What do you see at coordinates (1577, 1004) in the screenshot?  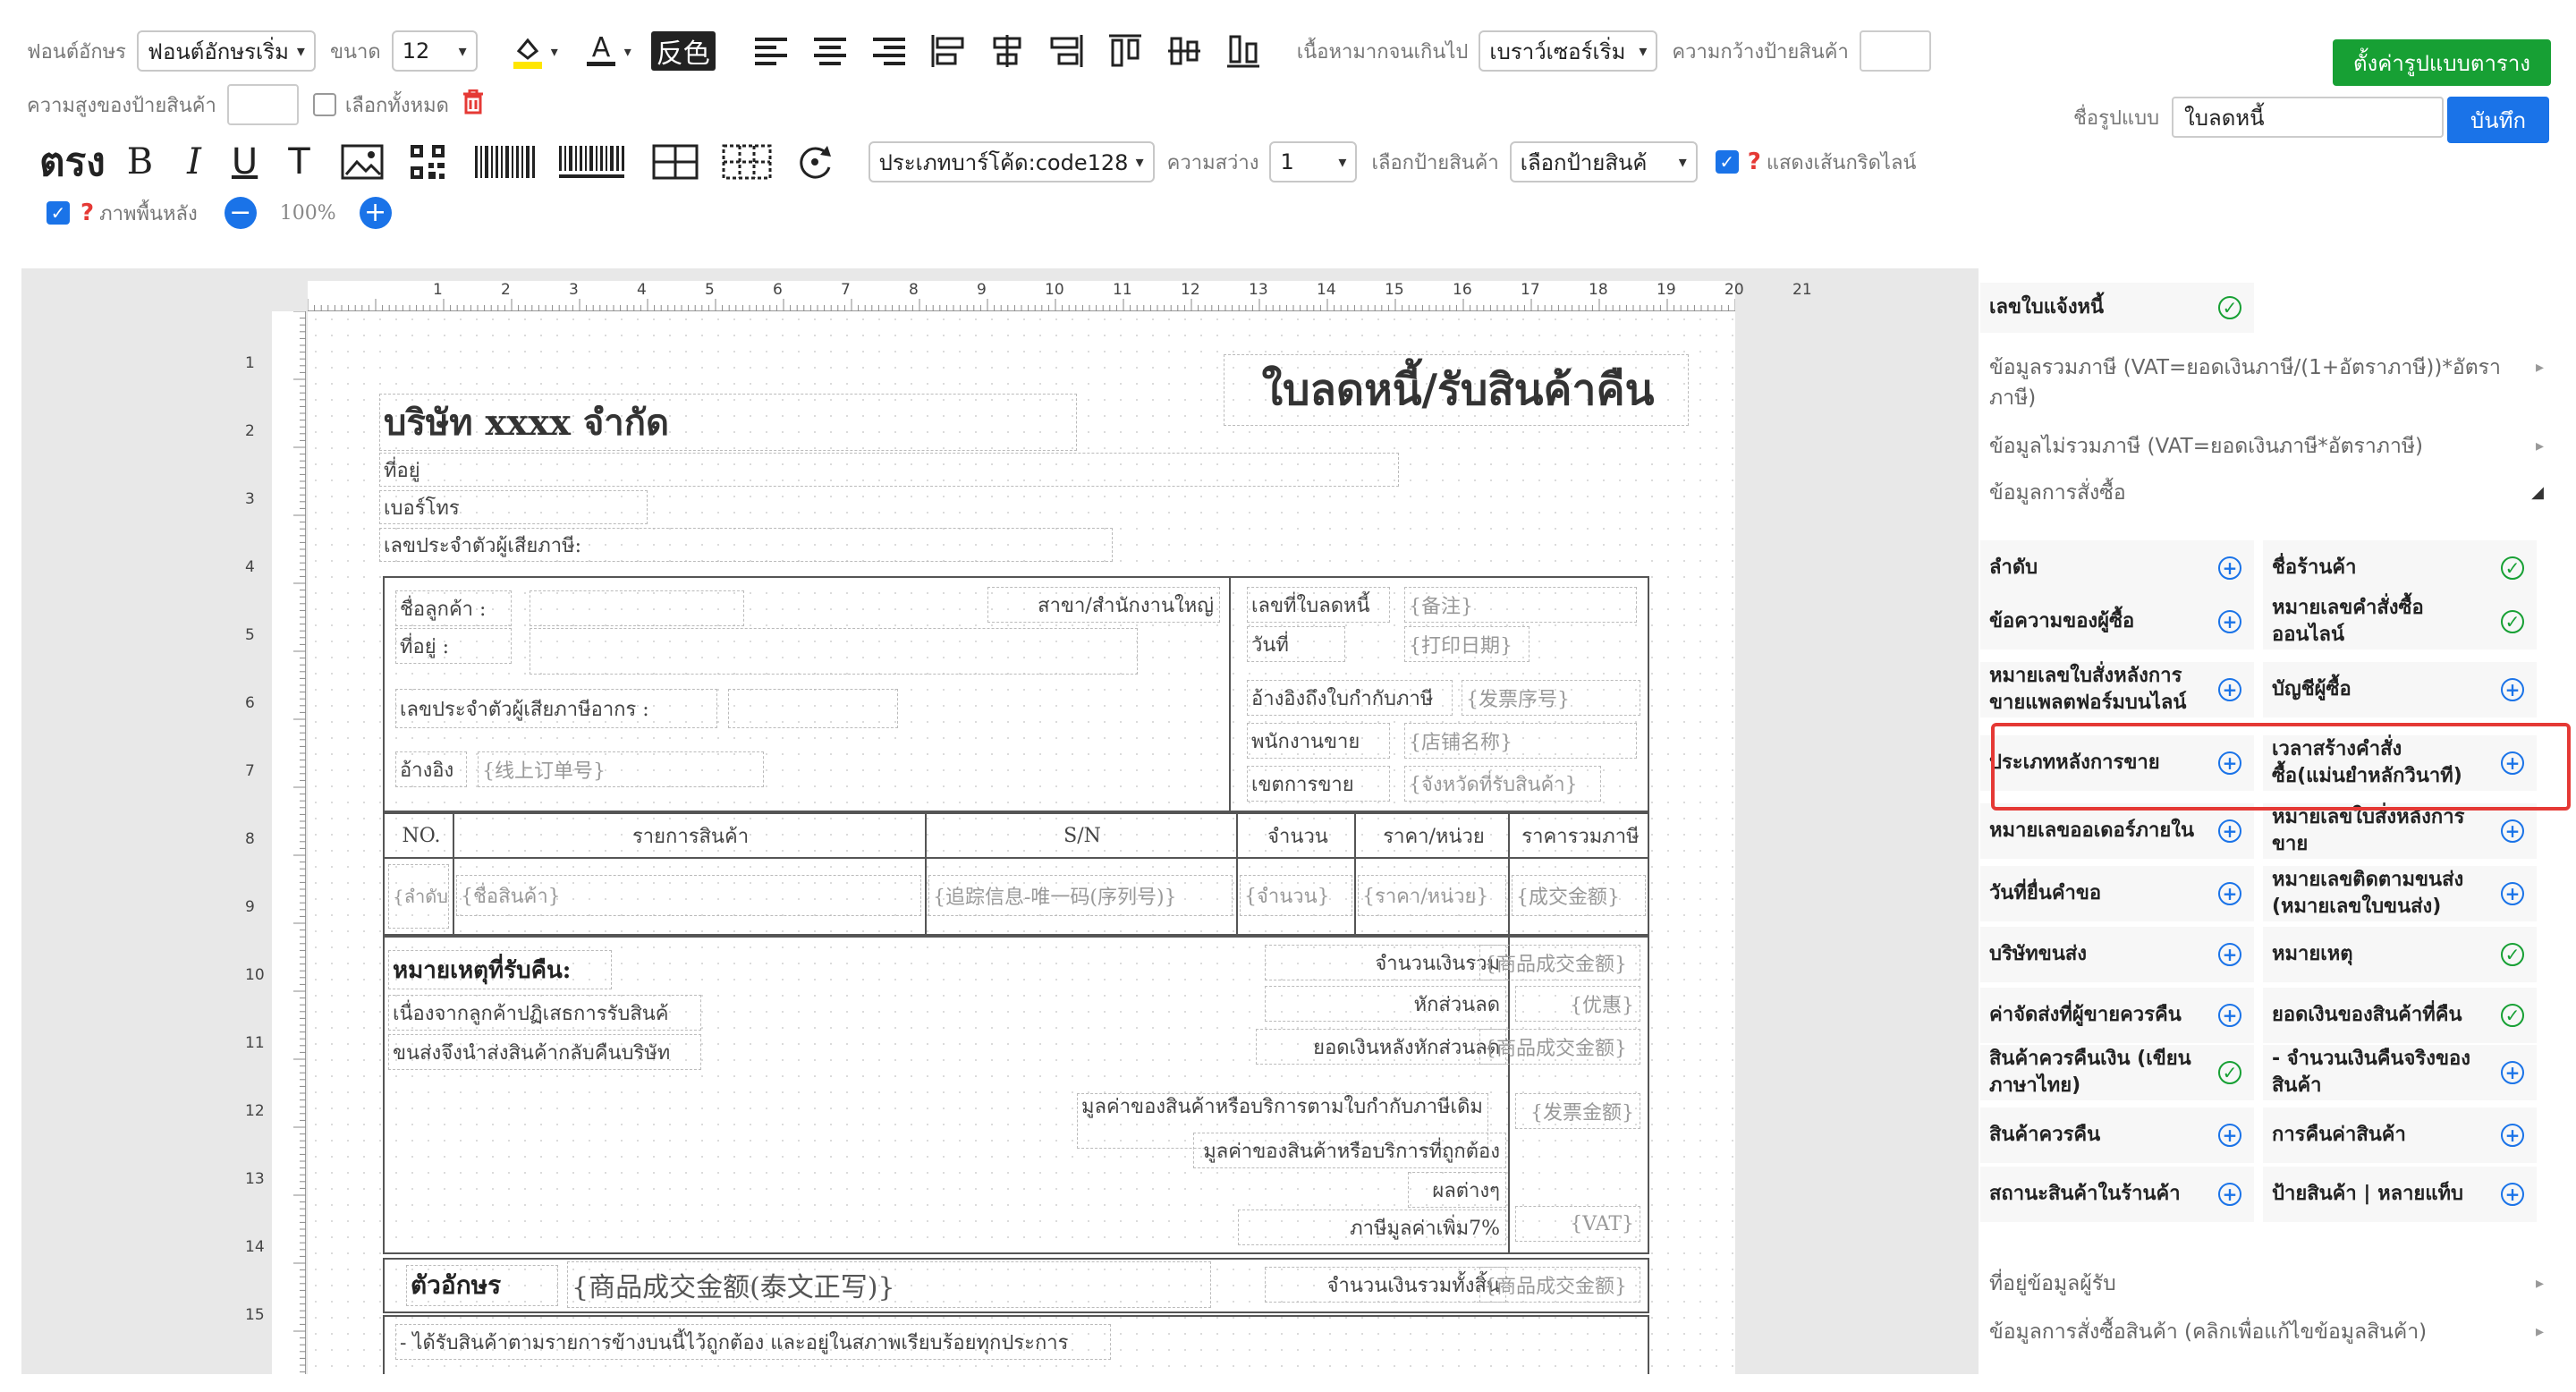 I see `discount-field: {优惠}` at bounding box center [1577, 1004].